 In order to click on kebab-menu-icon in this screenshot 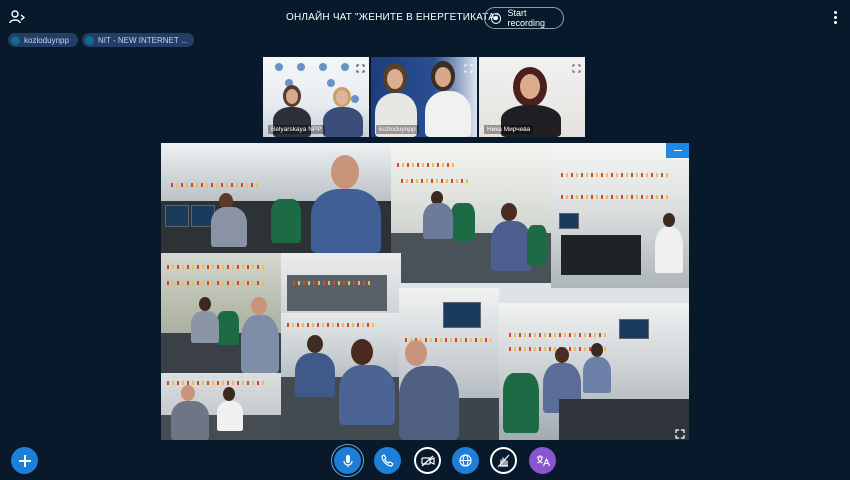, I will do `click(835, 18)`.